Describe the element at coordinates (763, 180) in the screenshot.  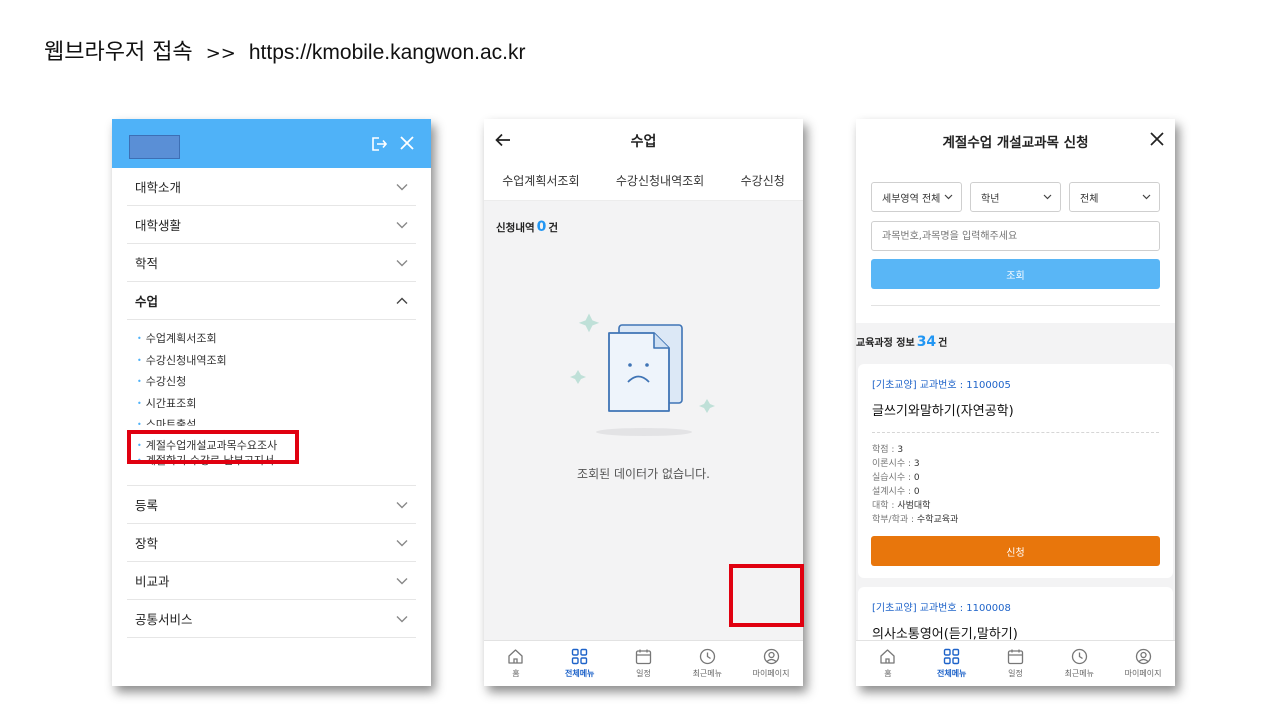
I see `tab-course-registration: 수강신청` at that location.